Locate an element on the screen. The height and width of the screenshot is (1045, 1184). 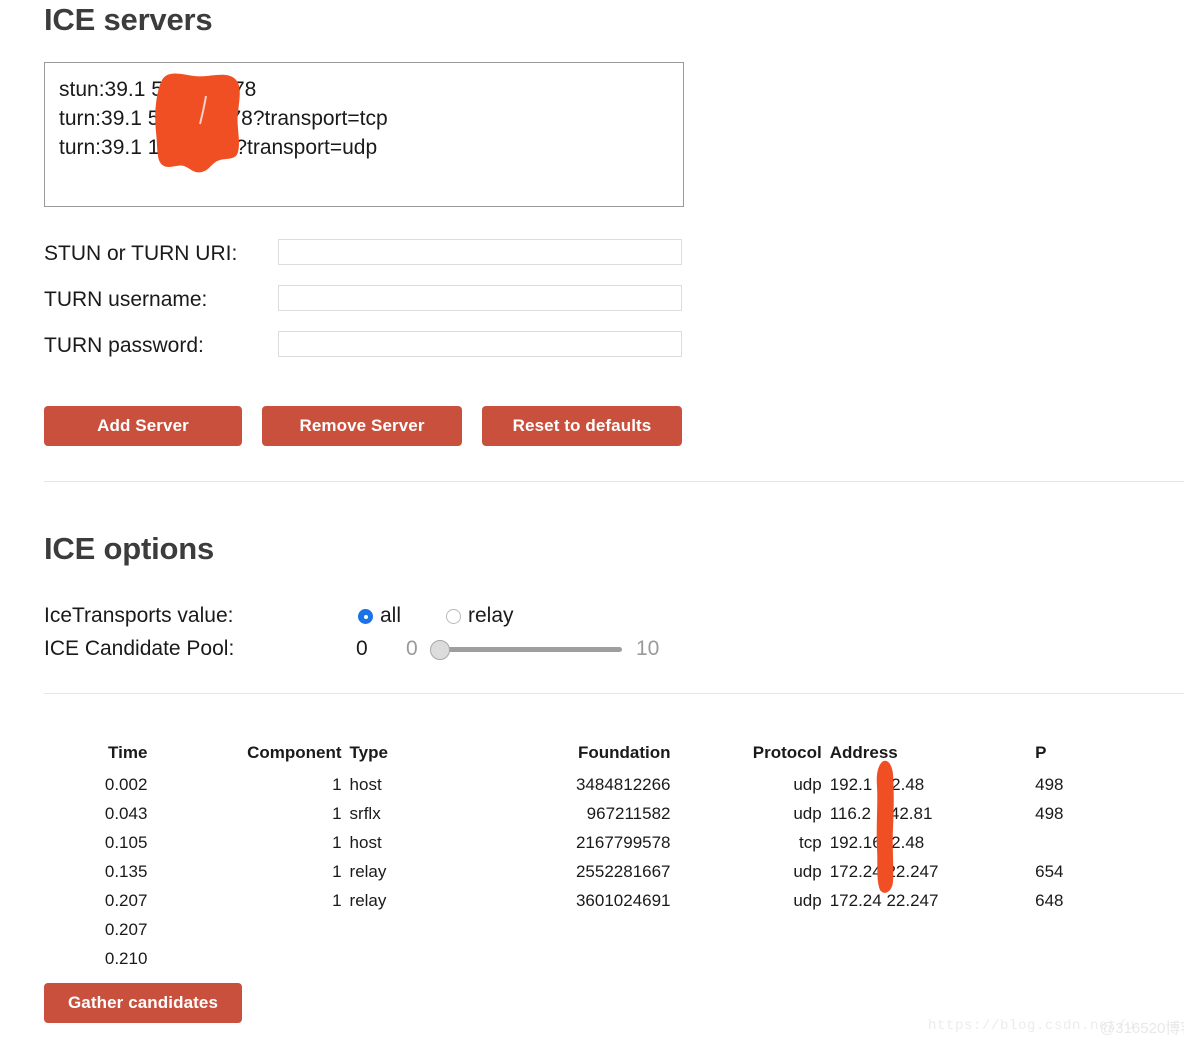
slider-track is located at coordinates (530, 649).